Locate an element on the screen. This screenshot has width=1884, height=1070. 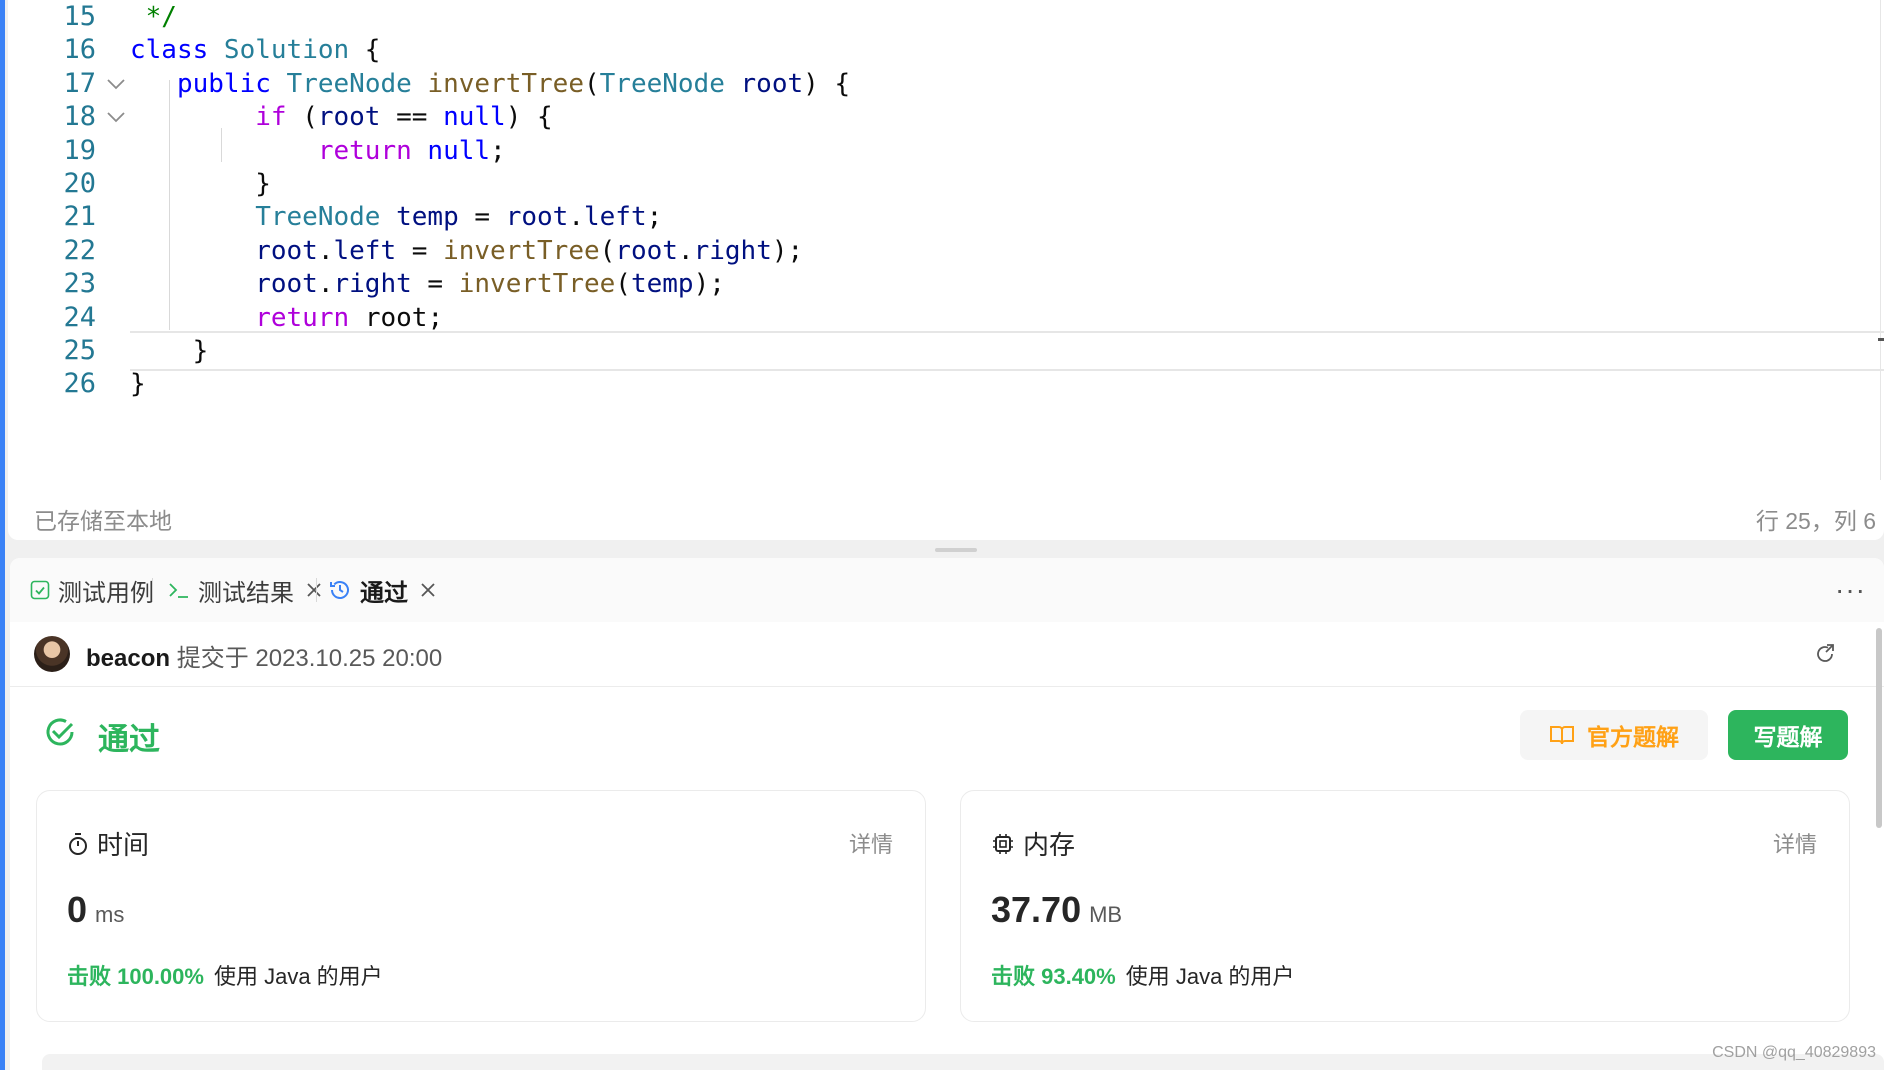
memory-beat-text: 使用 Java 的用户 is located at coordinates (1210, 976).